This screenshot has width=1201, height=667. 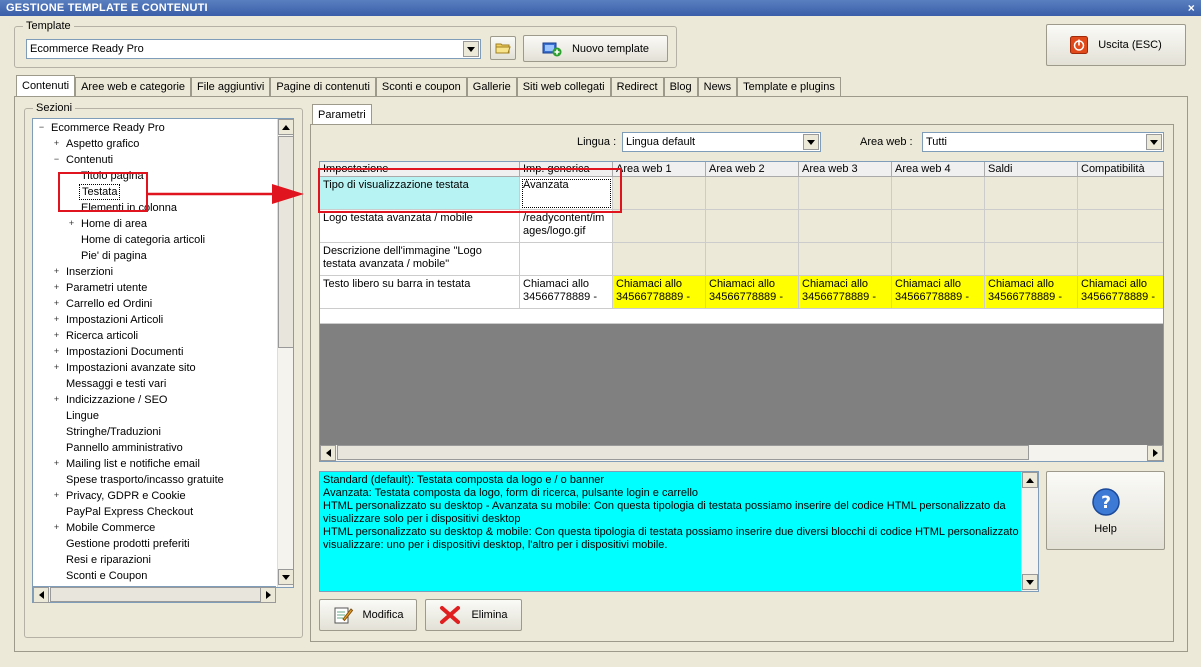 What do you see at coordinates (154, 400) in the screenshot?
I see `tree-item: + Indicizzazione / SEO` at bounding box center [154, 400].